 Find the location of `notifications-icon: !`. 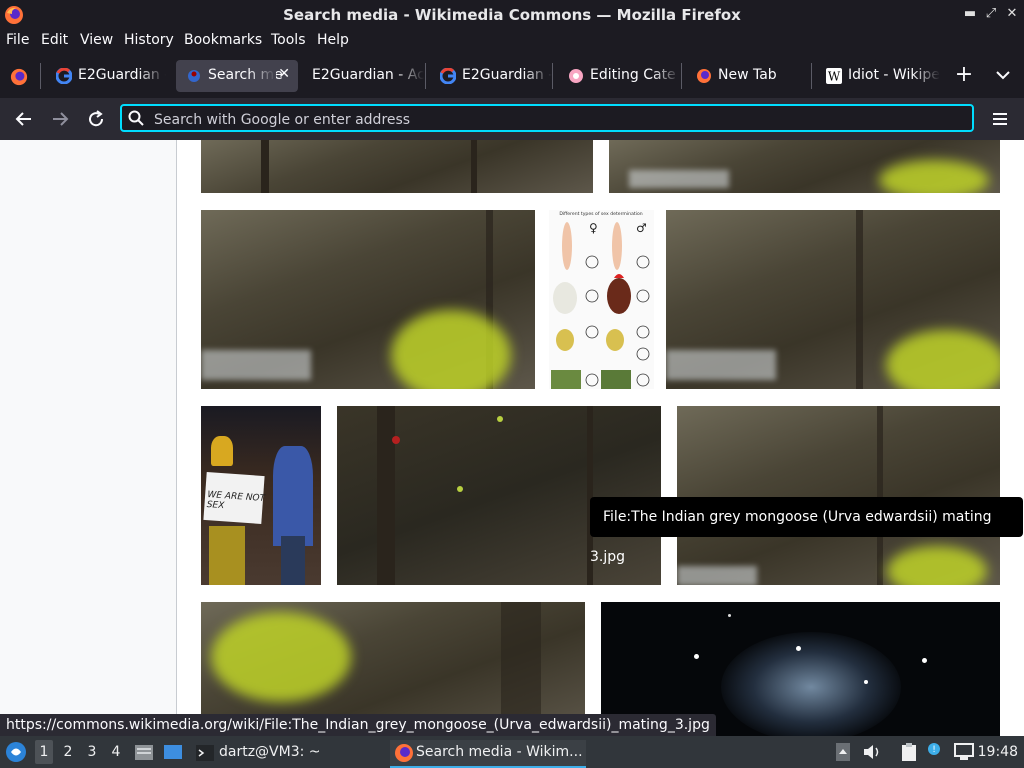

notifications-icon: ! is located at coordinates (934, 751).